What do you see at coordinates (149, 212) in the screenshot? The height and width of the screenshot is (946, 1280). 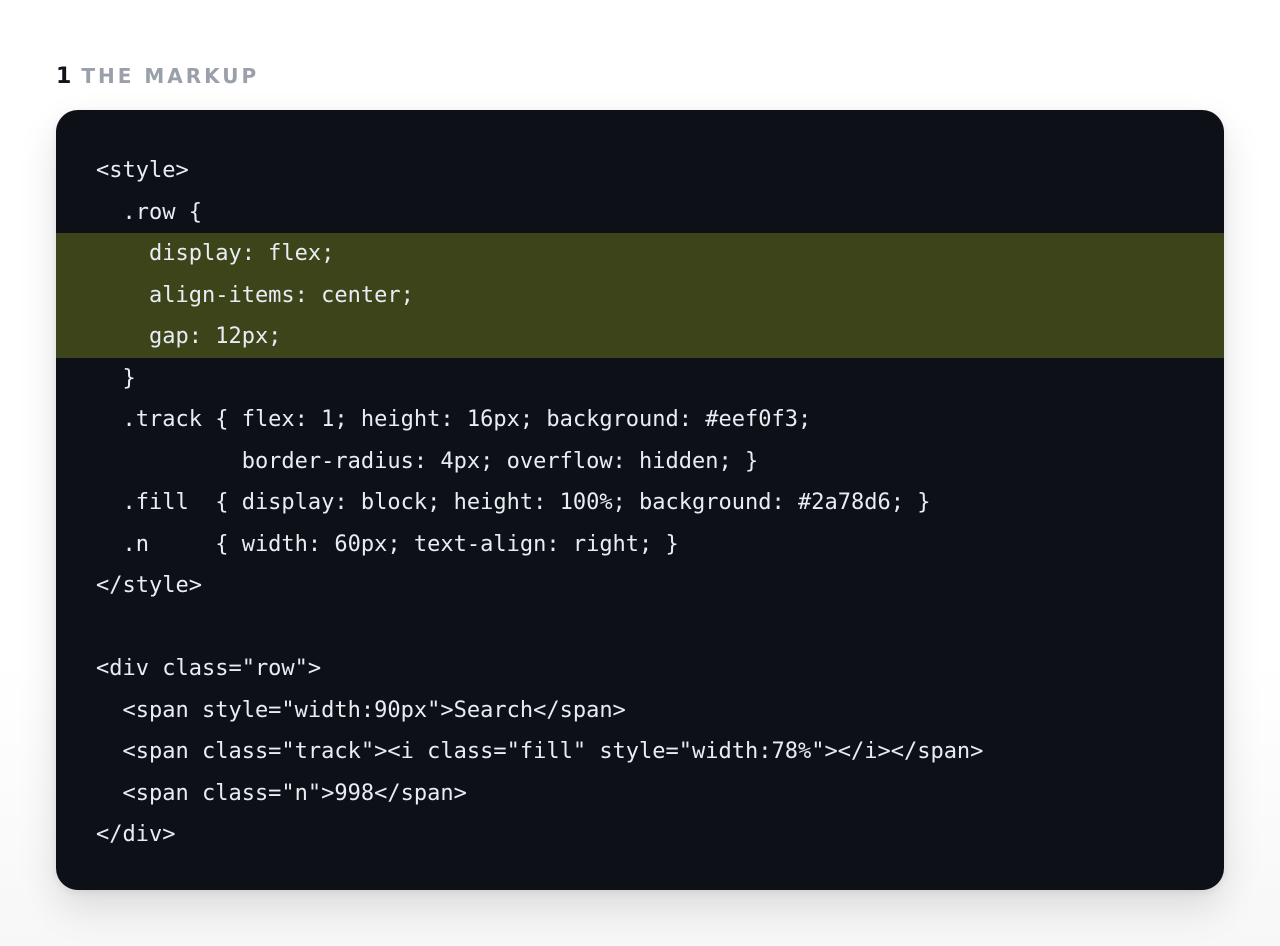 I see `code-line: .row {` at bounding box center [149, 212].